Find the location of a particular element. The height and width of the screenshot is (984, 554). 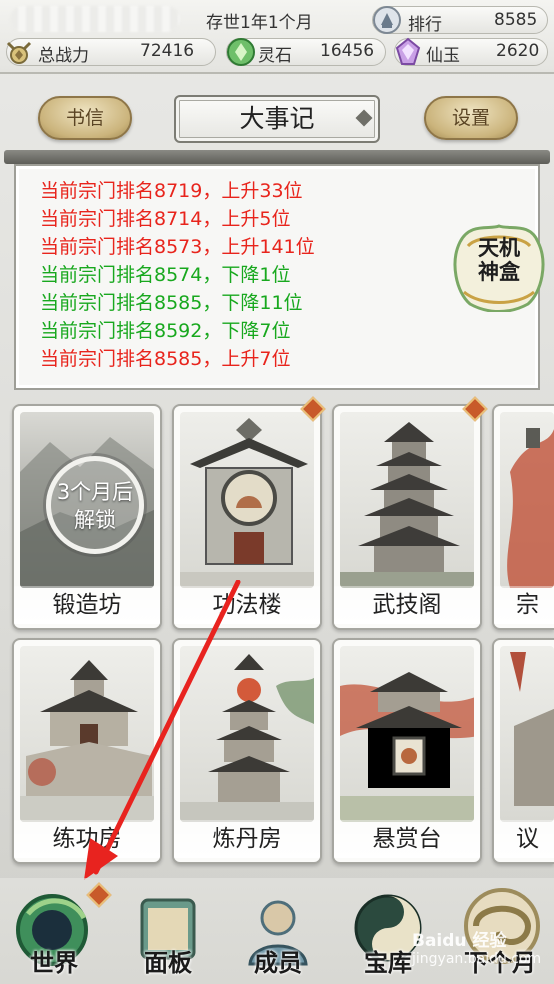

red-arrow-annotation is located at coordinates (162, 730).